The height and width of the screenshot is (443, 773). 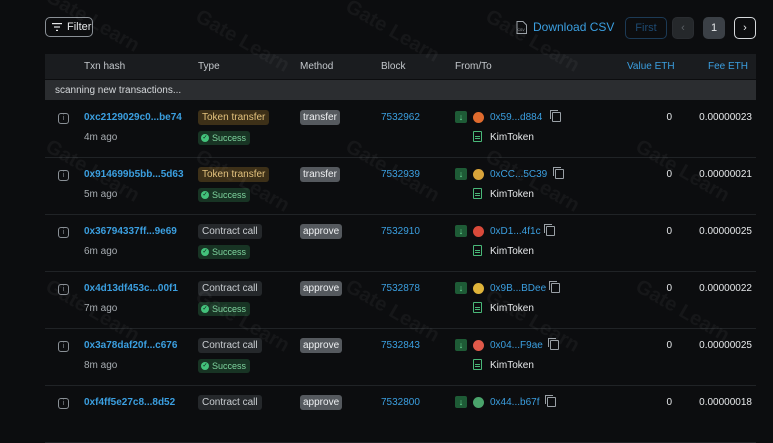 What do you see at coordinates (386, 26) in the screenshot?
I see `toolbar: Filter CSV Download CSV First ‹ 1 ›` at bounding box center [386, 26].